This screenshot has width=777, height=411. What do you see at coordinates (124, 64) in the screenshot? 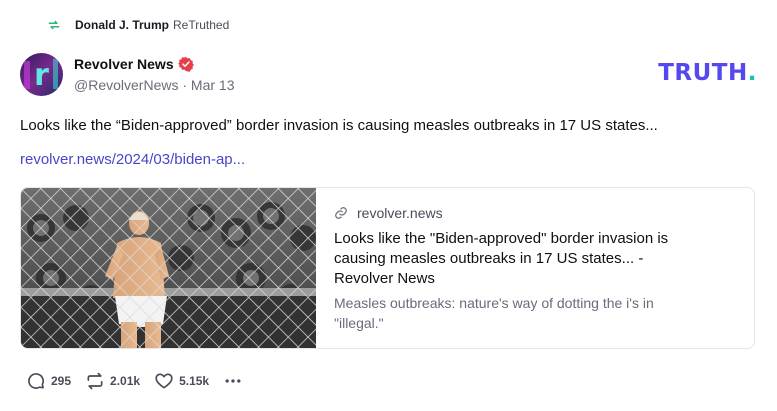
I see `author-name: Revolver News` at bounding box center [124, 64].